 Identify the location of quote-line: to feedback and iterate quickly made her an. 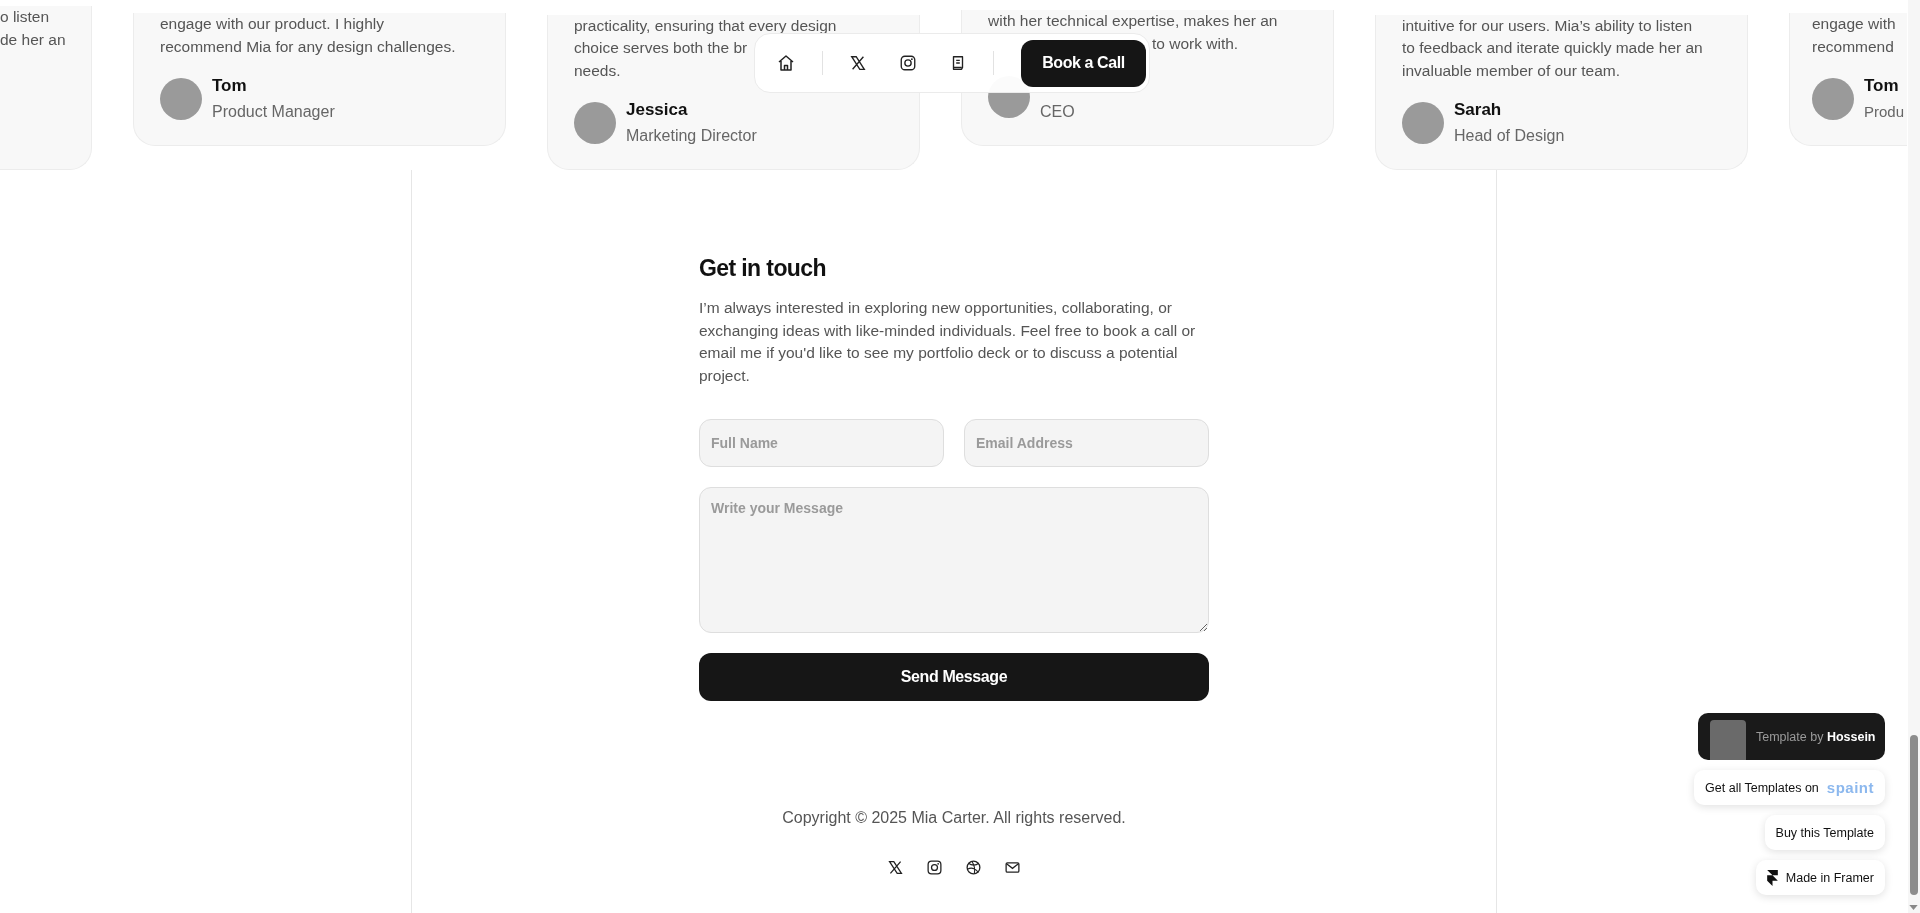
(1552, 48).